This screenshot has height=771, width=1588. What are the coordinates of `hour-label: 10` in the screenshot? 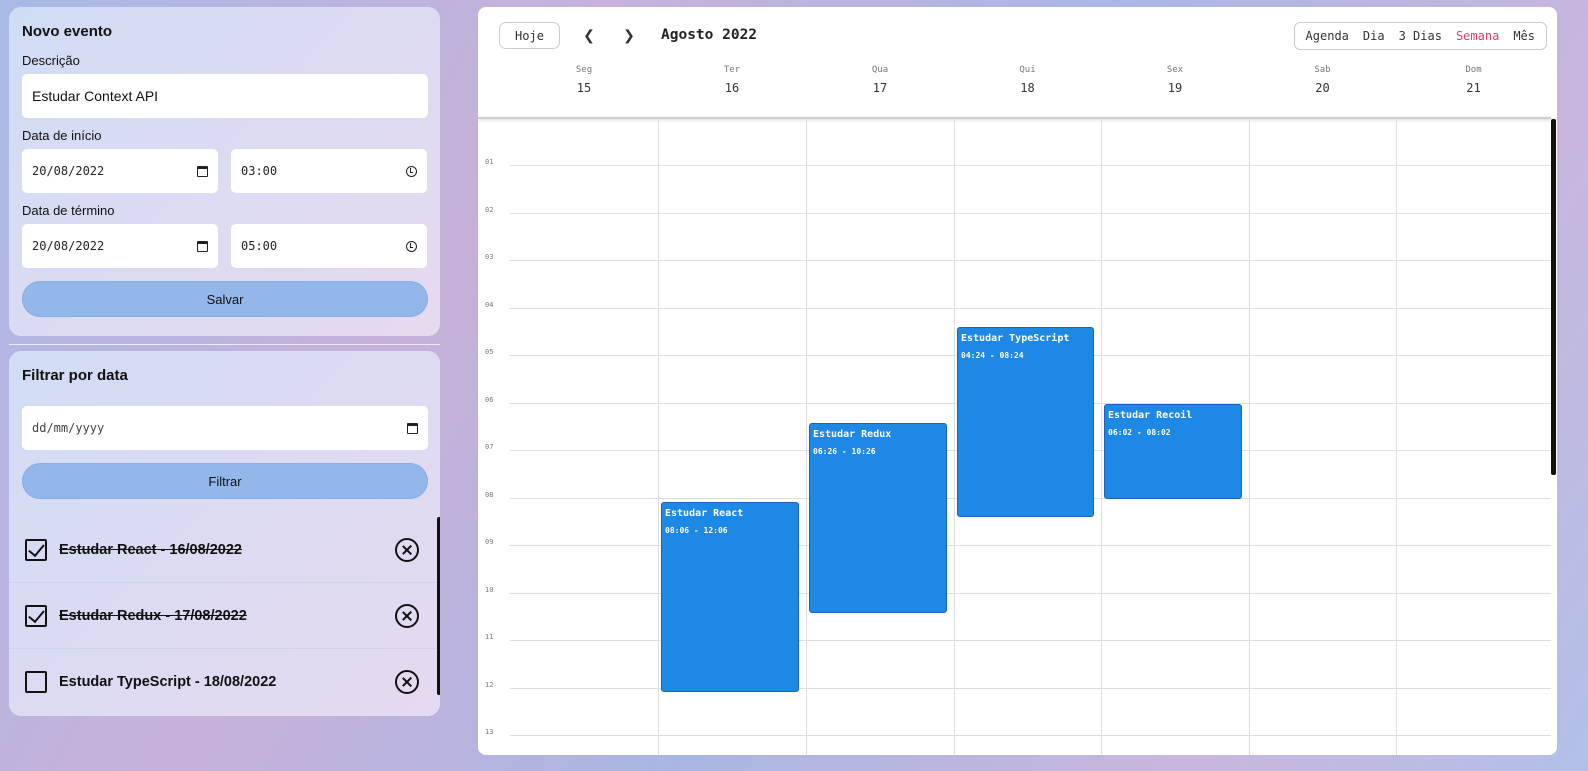 It's located at (489, 589).